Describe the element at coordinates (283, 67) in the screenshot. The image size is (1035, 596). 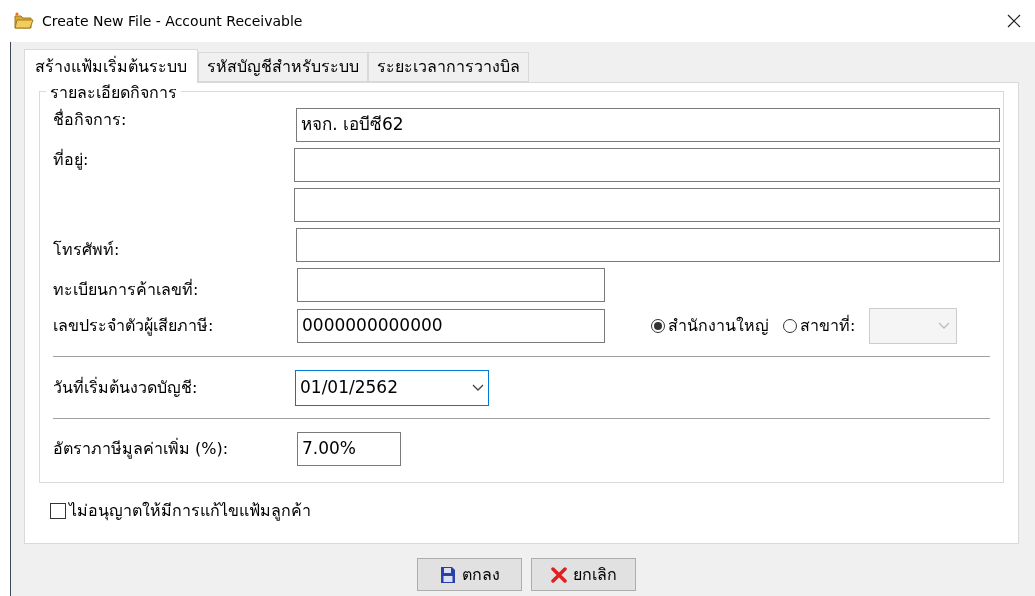
I see `tab: รหัสบัญชีสำหรับระบบ` at that location.